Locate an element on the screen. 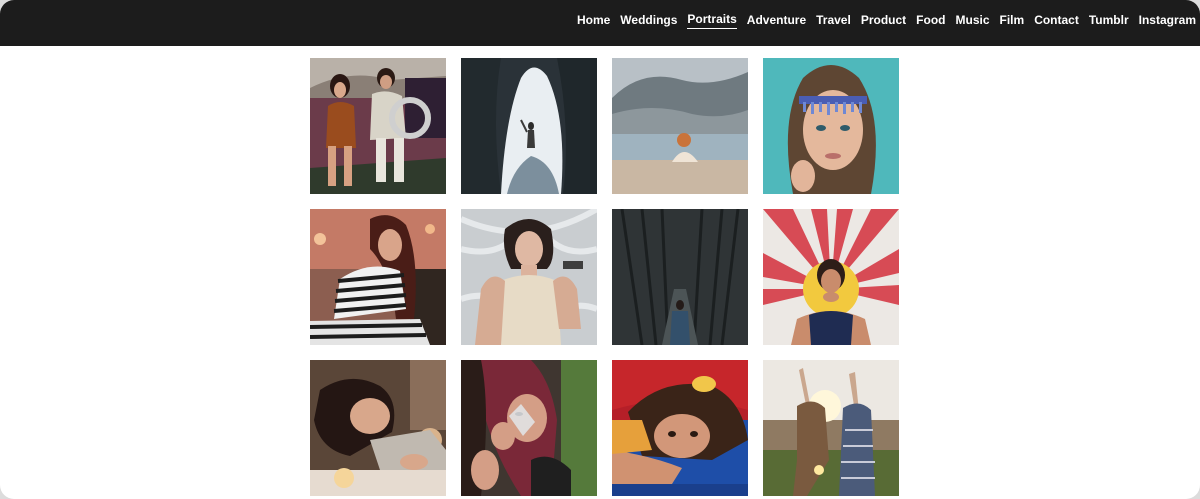 The width and height of the screenshot is (1200, 499). nav-instagram: Instagram is located at coordinates (1167, 20).